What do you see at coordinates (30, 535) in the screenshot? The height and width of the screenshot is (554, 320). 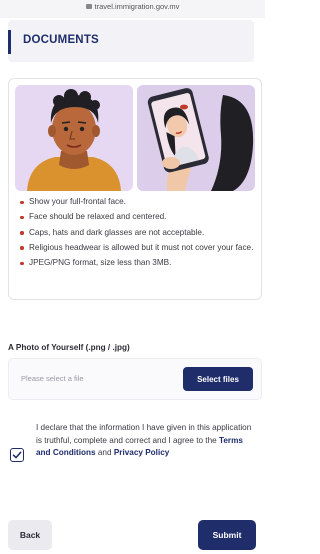 I see `back-button: Back` at bounding box center [30, 535].